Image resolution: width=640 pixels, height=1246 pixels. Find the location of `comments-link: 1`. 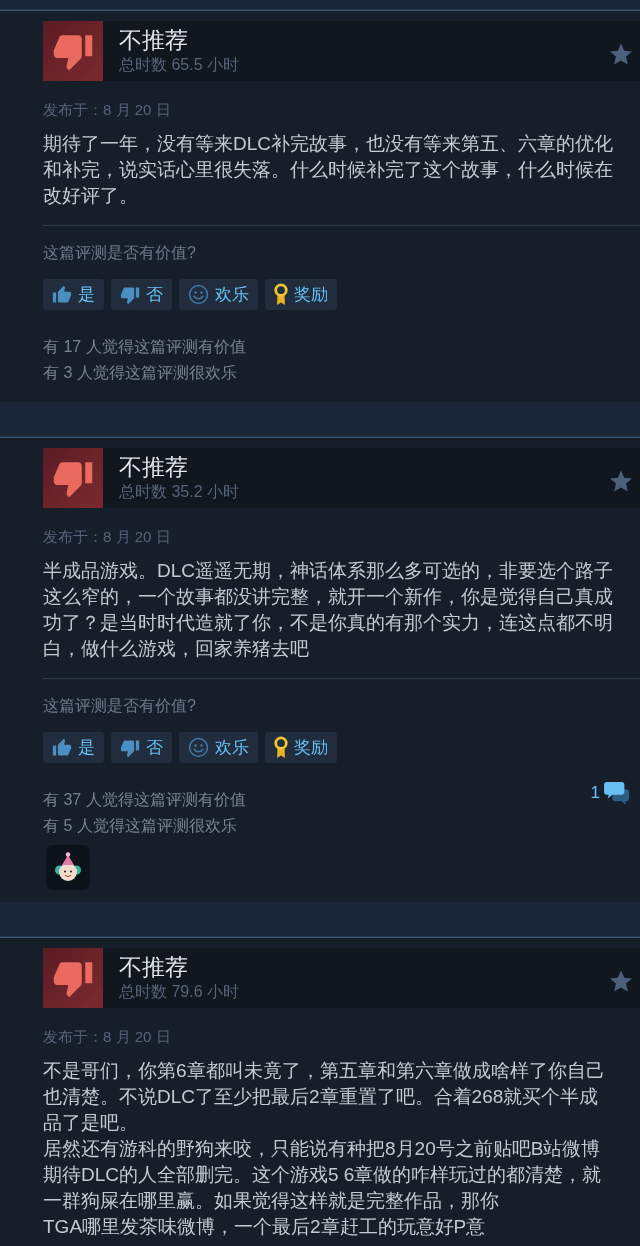

comments-link: 1 is located at coordinates (610, 793).